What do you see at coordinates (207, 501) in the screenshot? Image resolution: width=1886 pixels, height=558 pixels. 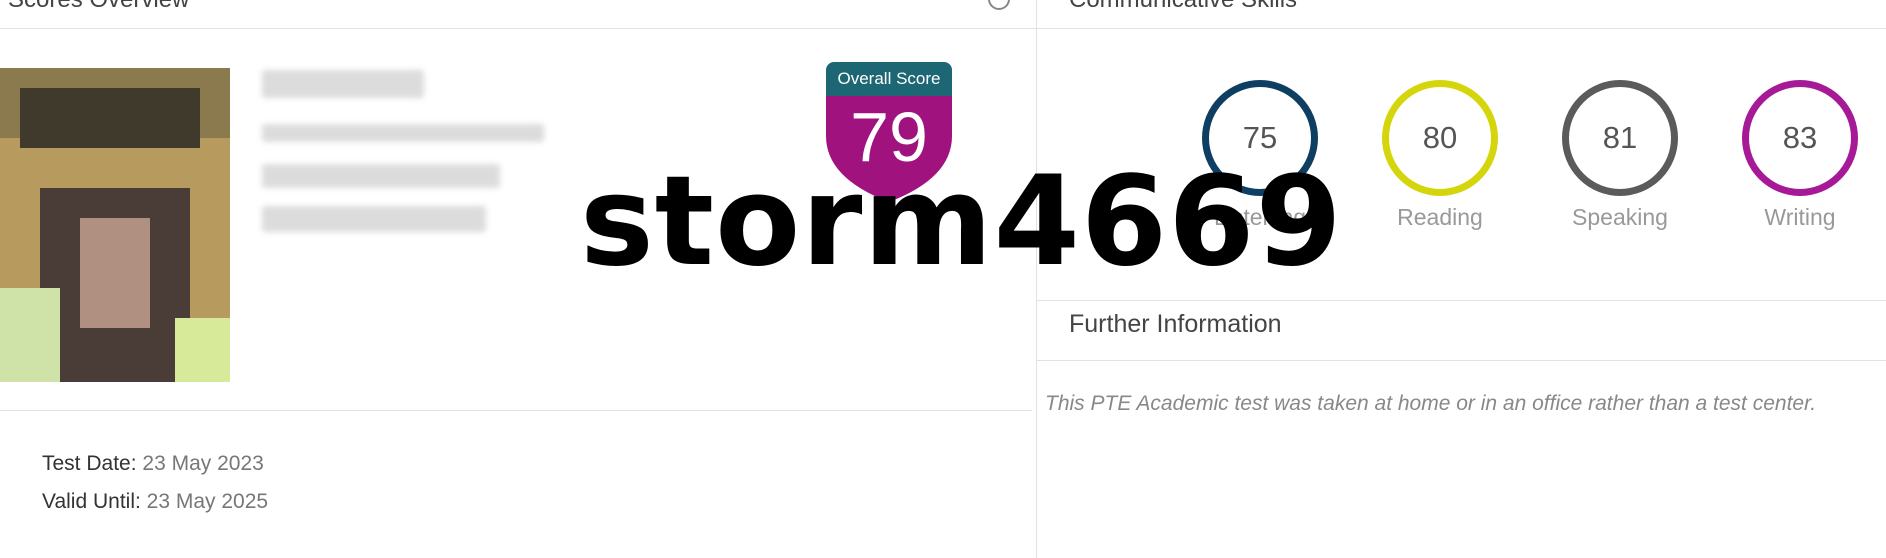 I see `valid-until-value: 23 May 2025` at bounding box center [207, 501].